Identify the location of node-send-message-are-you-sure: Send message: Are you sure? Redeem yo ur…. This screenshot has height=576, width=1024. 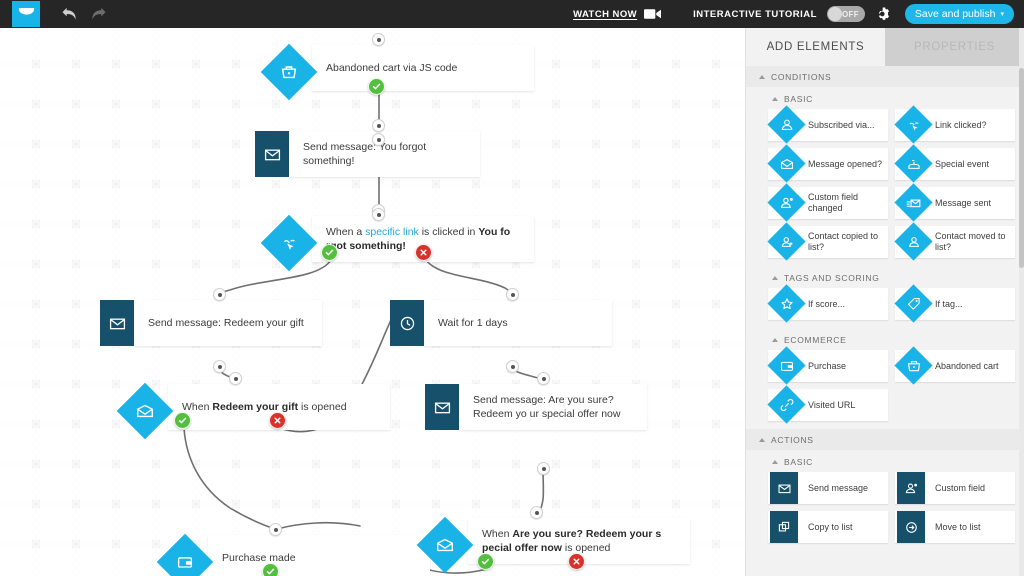
(536, 407).